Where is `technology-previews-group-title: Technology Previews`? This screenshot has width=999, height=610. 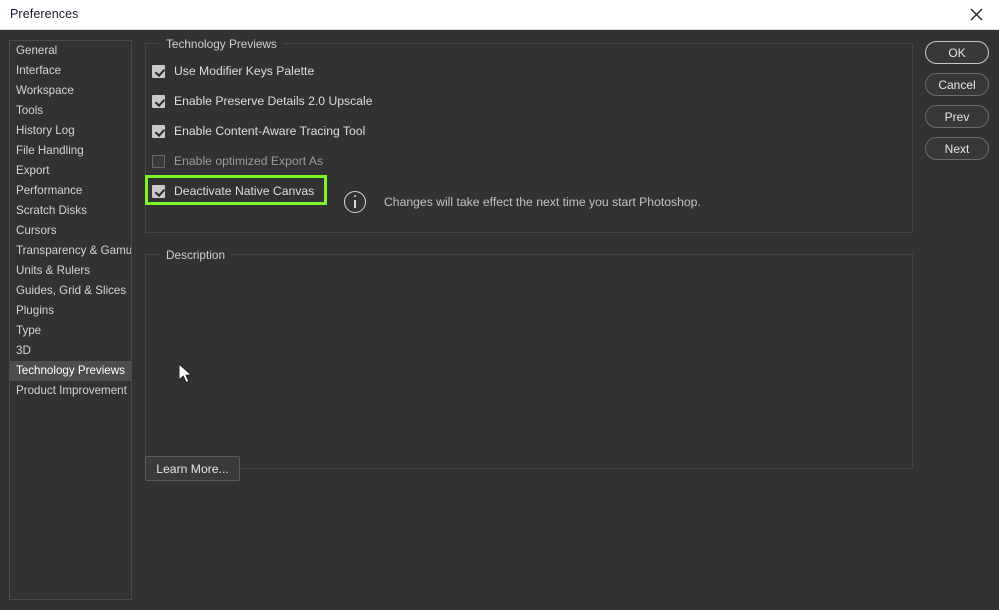 technology-previews-group-title: Technology Previews is located at coordinates (221, 44).